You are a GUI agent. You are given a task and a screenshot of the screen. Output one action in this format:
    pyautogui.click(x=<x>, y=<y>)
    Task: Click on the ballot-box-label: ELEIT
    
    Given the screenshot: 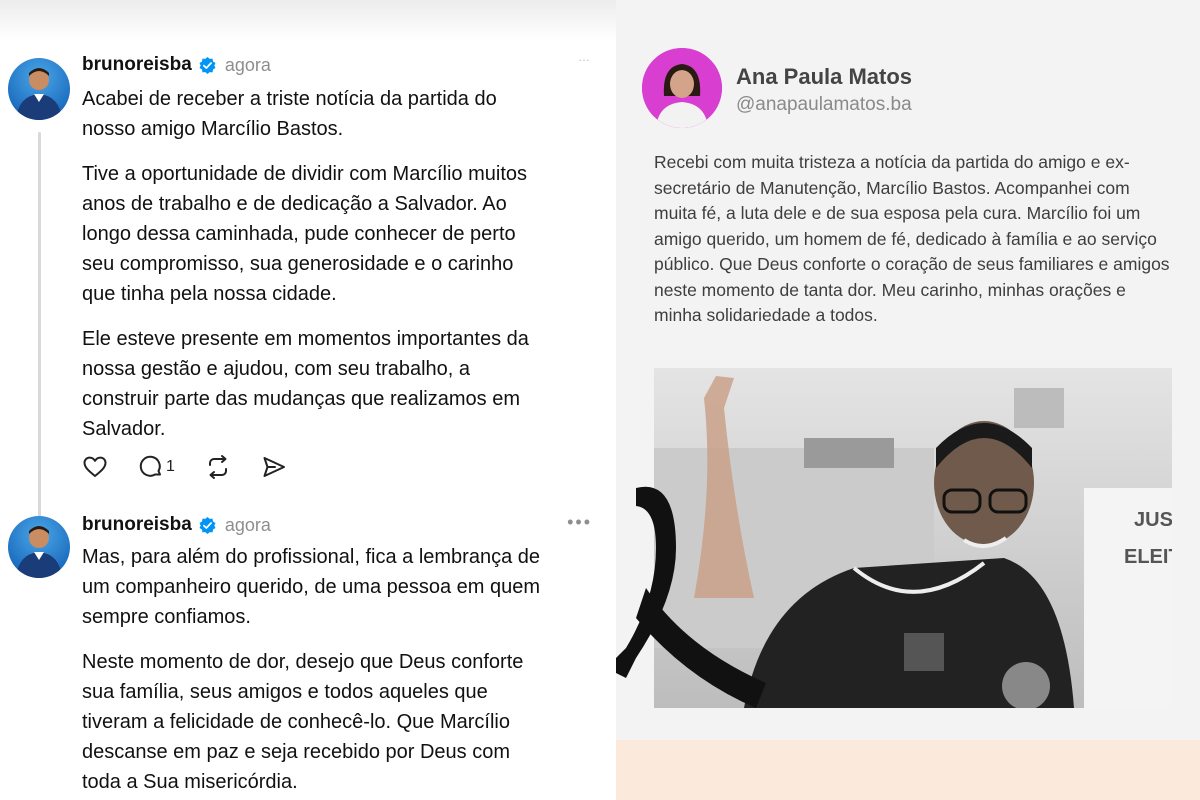 What is the action you would take?
    pyautogui.click(x=1148, y=557)
    